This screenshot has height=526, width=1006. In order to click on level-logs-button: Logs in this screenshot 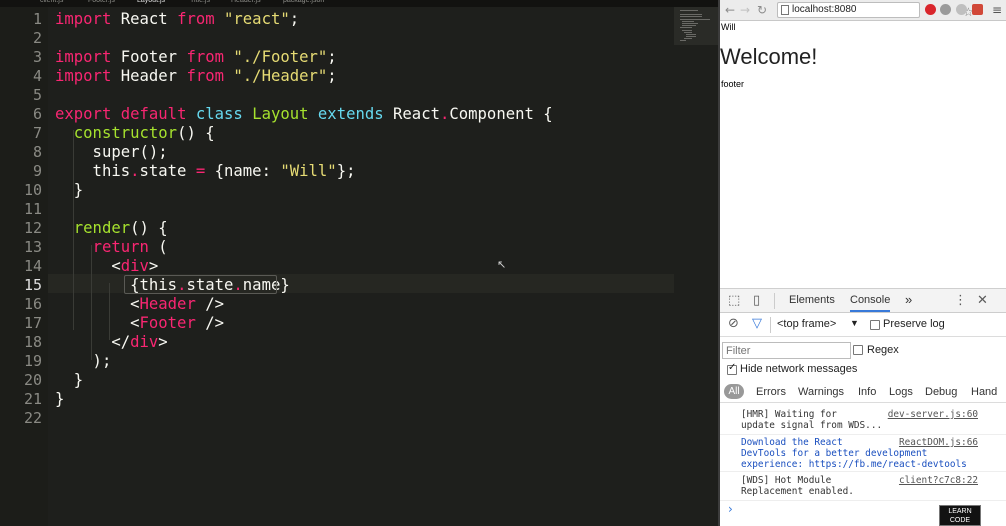, I will do `click(901, 392)`.